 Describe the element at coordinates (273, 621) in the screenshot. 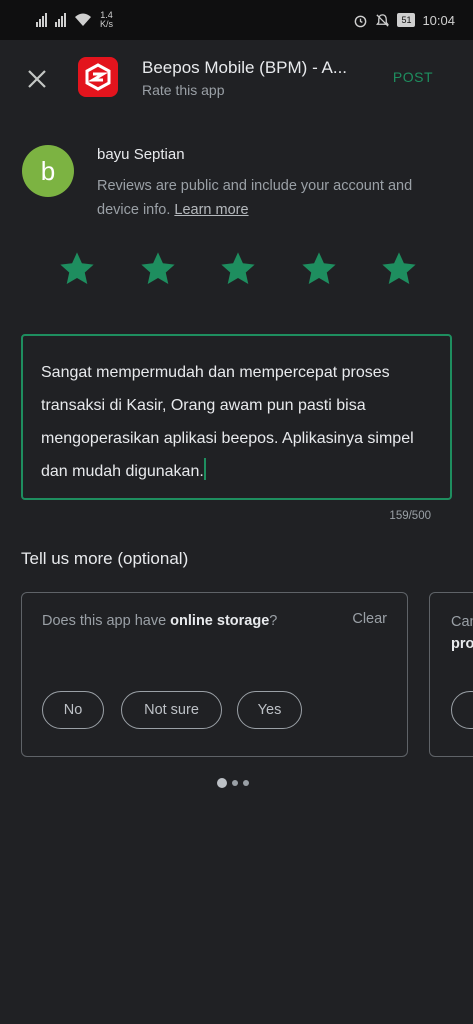

I see `question-suffix: ?` at that location.